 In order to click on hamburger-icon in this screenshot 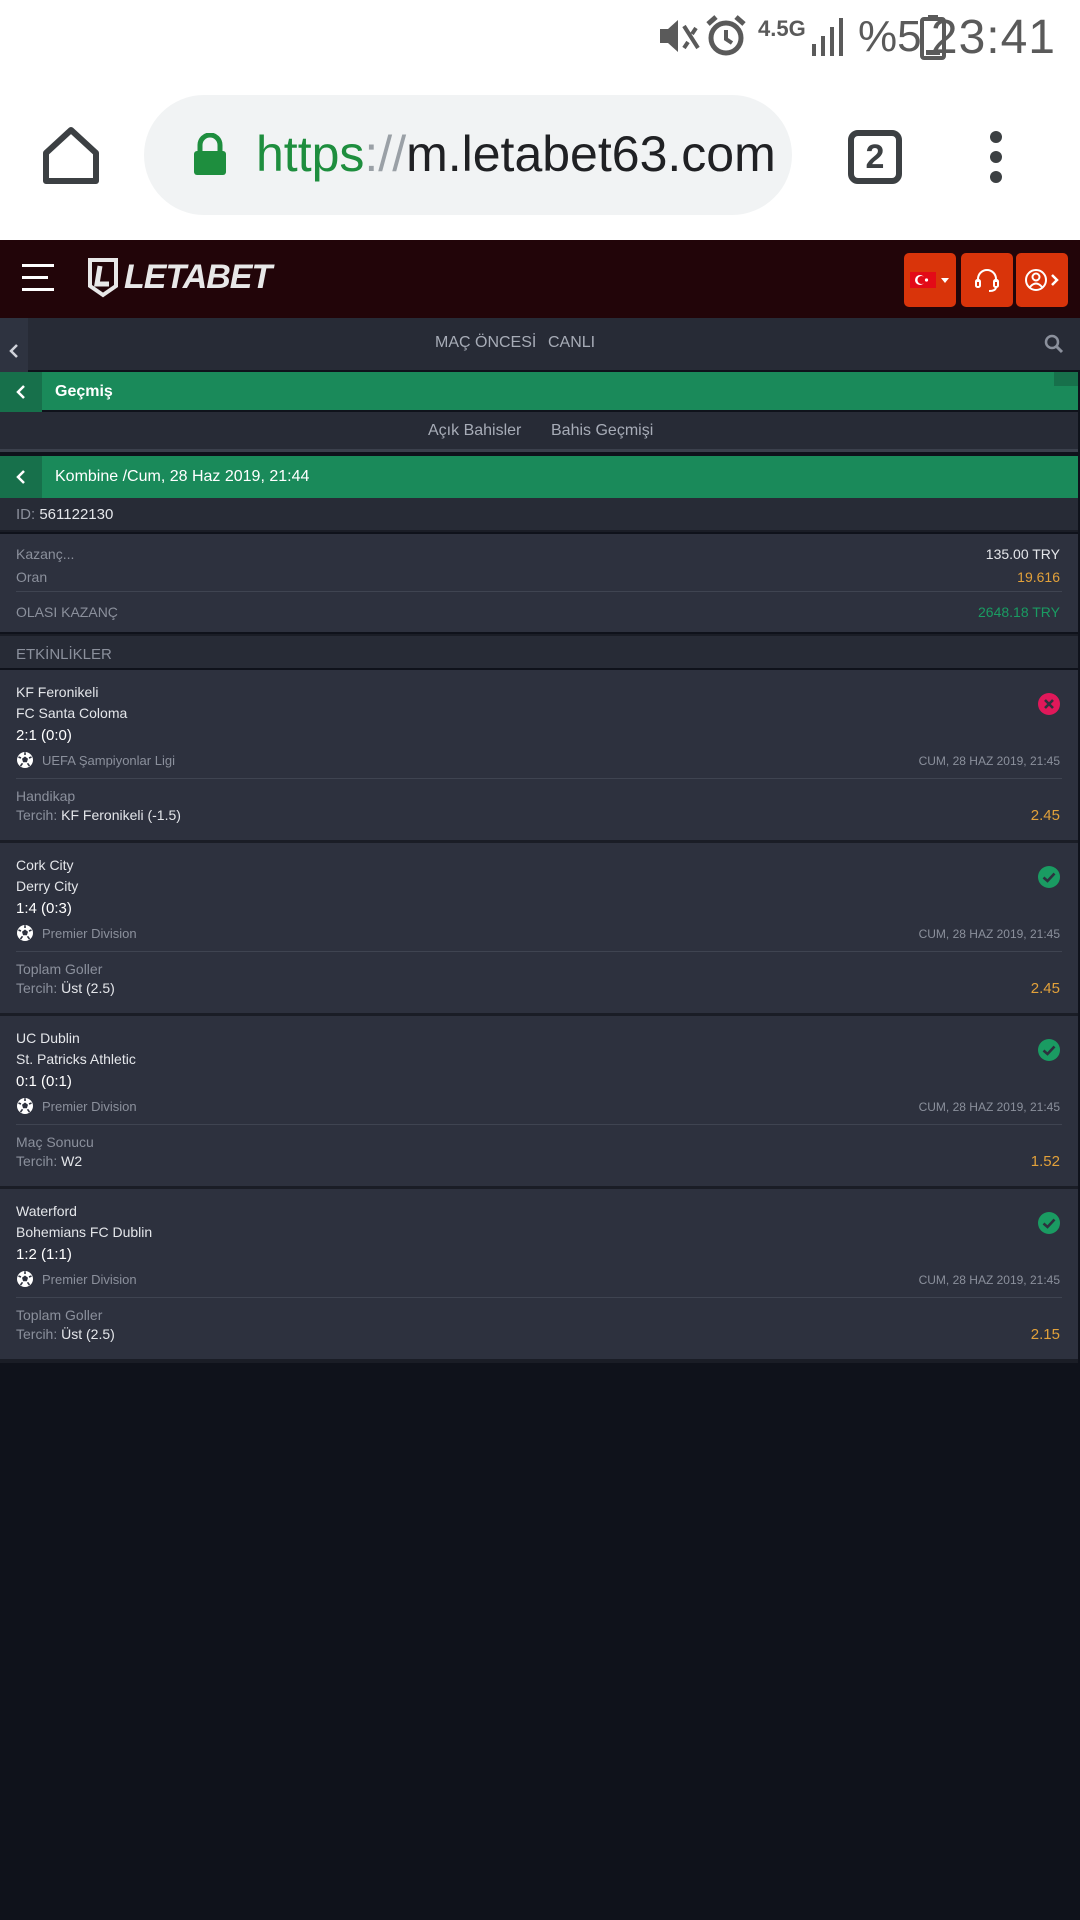, I will do `click(38, 278)`.